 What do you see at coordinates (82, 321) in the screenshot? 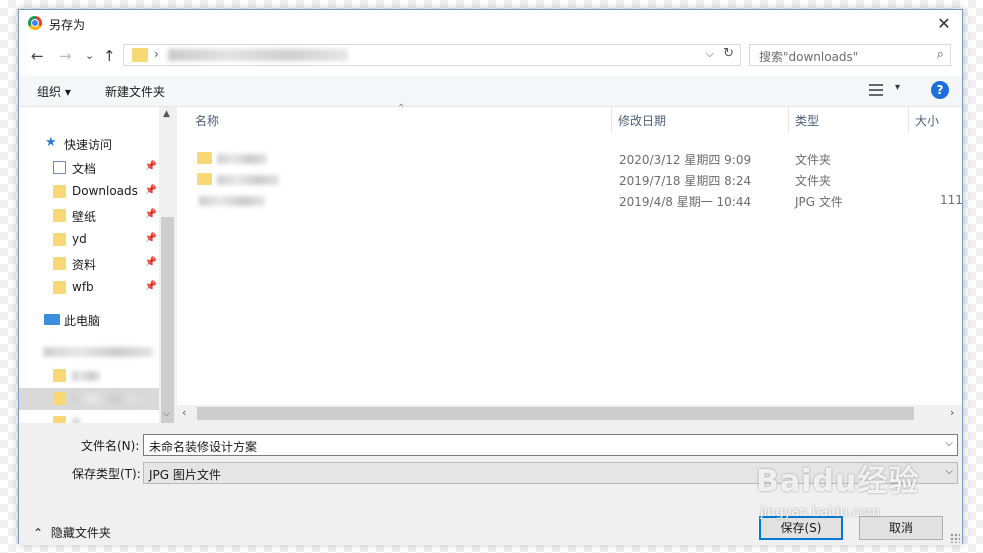
I see `sidebar-item-label: 此电脑` at bounding box center [82, 321].